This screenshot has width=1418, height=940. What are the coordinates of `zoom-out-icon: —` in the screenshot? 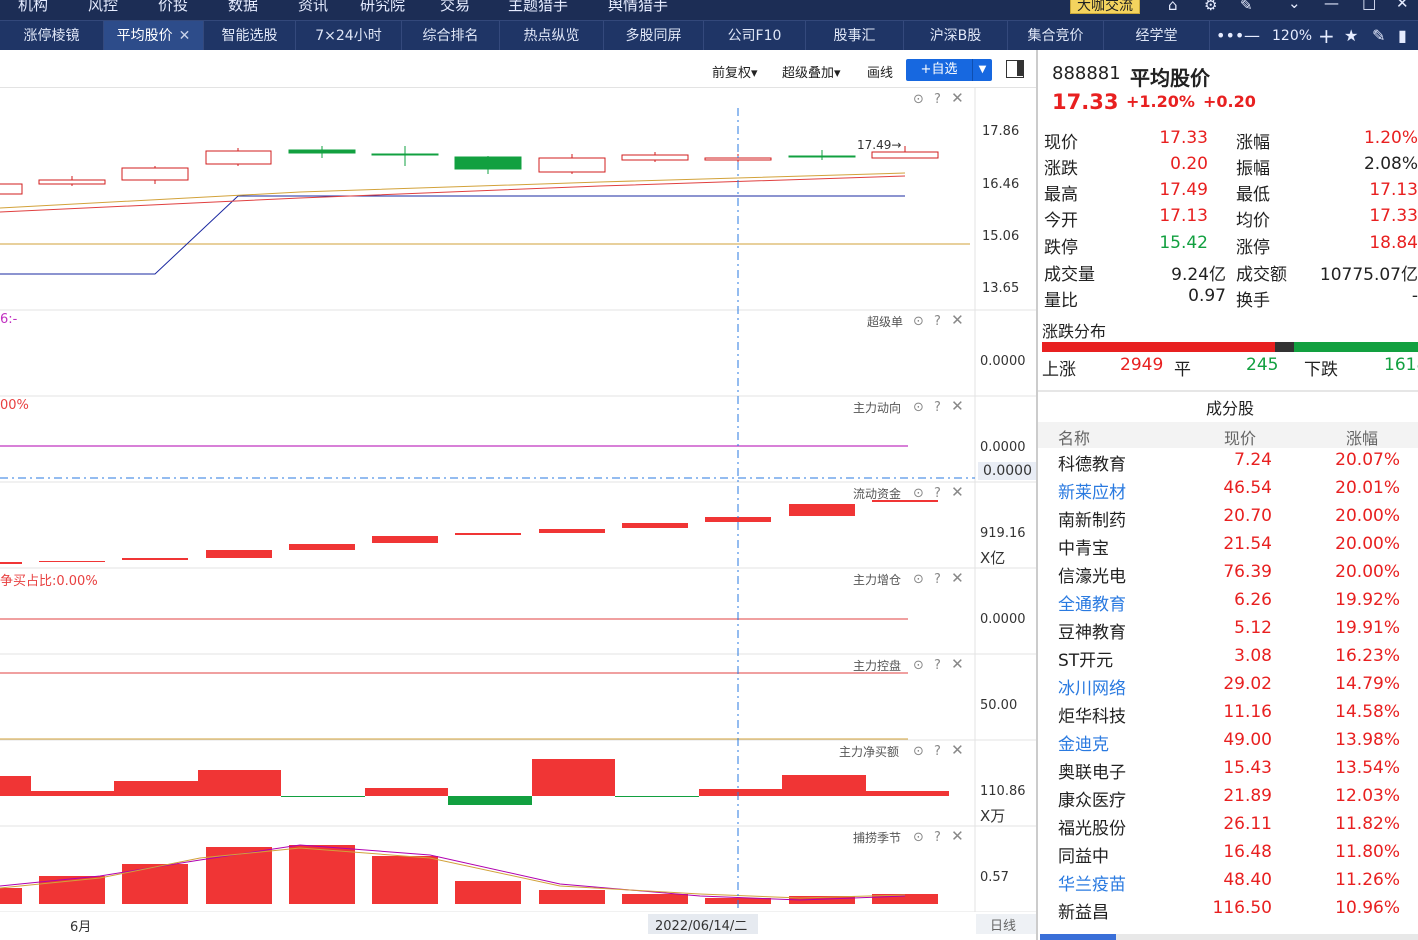 It's located at (1252, 36).